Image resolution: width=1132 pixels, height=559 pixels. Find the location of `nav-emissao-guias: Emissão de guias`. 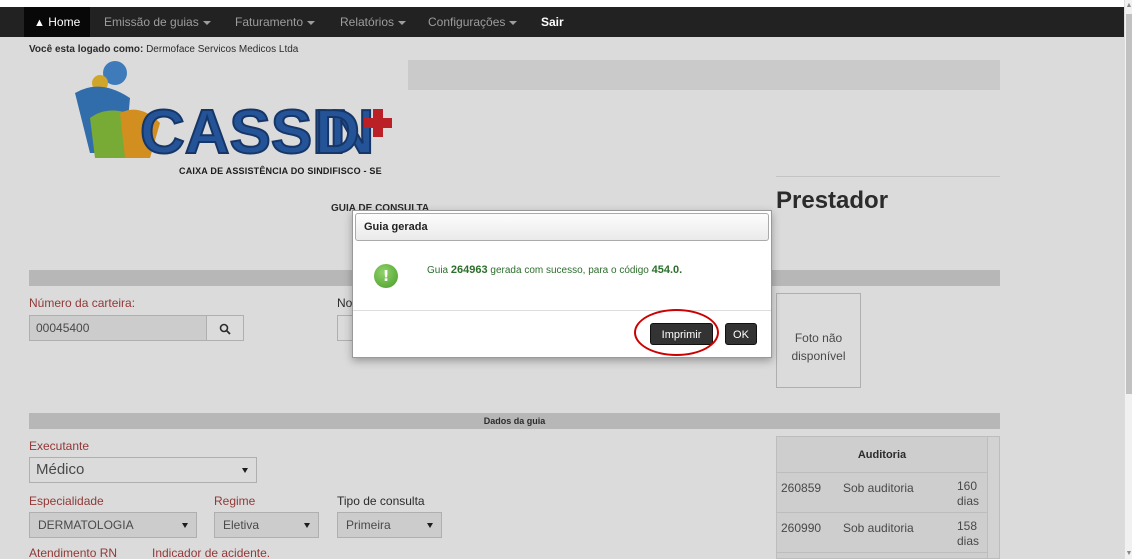

nav-emissao-guias: Emissão de guias is located at coordinates (157, 22).